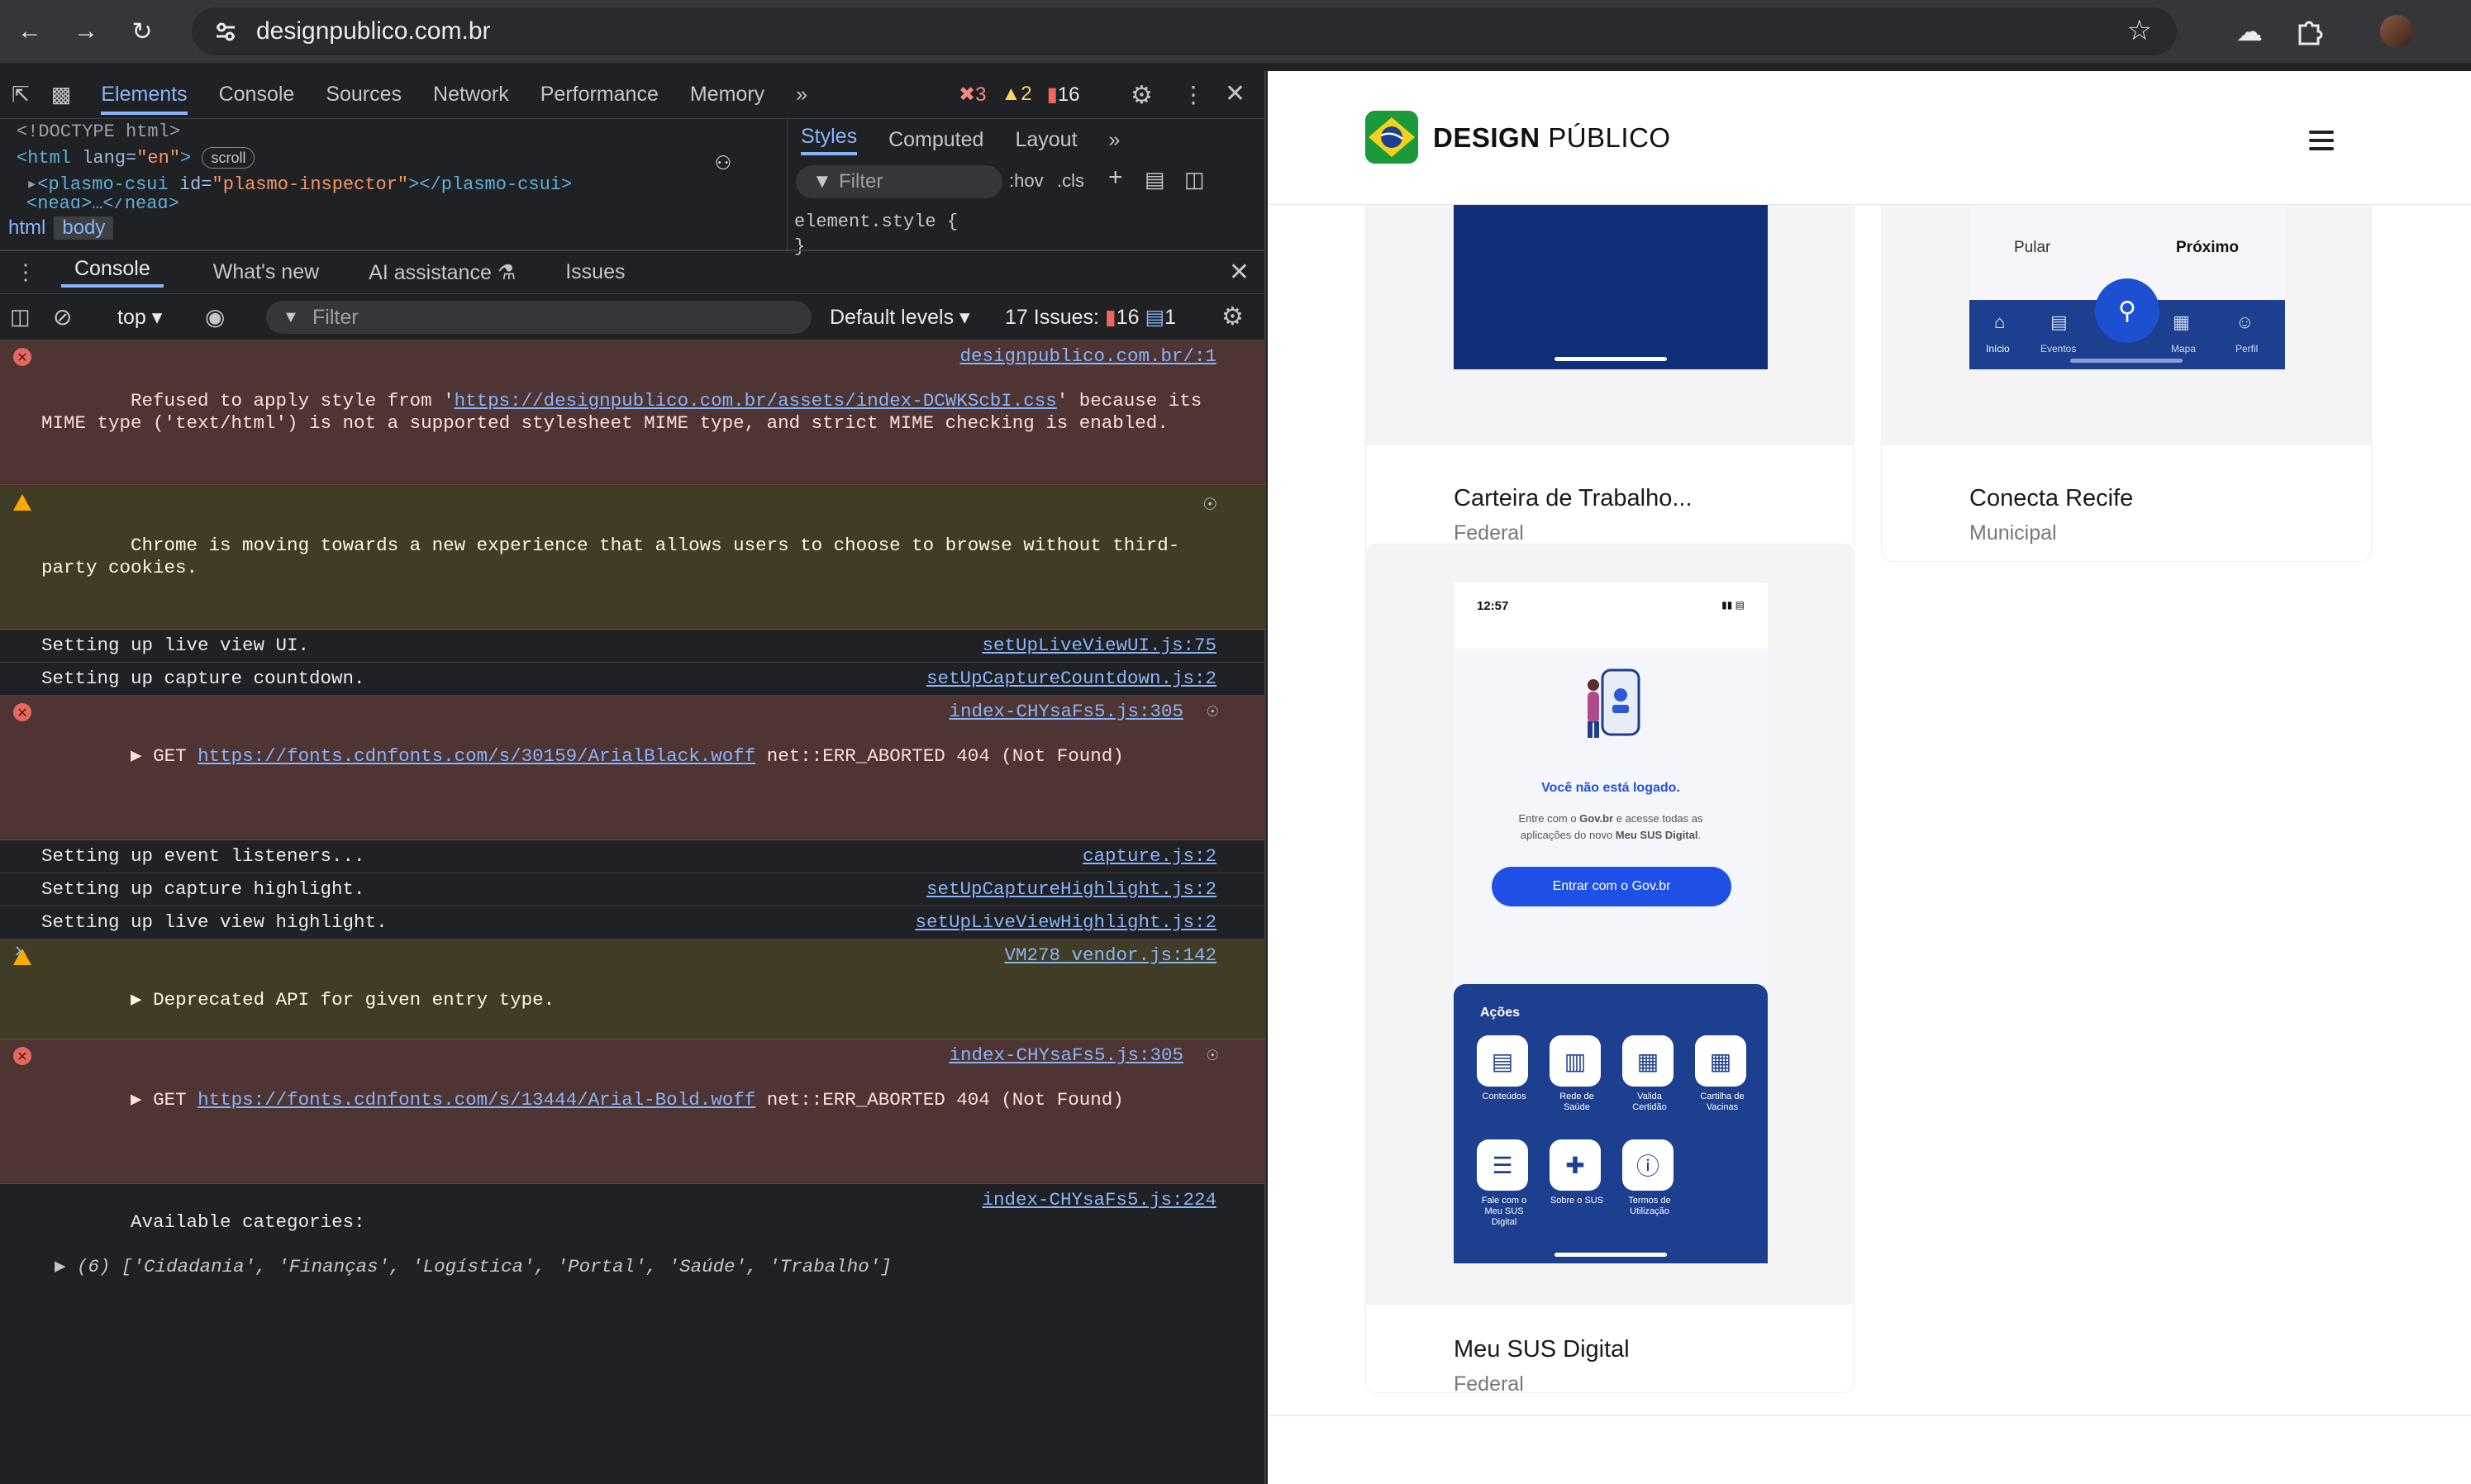 This screenshot has width=2471, height=1484. Describe the element at coordinates (27, 228) in the screenshot. I see `crumb-html: html` at that location.